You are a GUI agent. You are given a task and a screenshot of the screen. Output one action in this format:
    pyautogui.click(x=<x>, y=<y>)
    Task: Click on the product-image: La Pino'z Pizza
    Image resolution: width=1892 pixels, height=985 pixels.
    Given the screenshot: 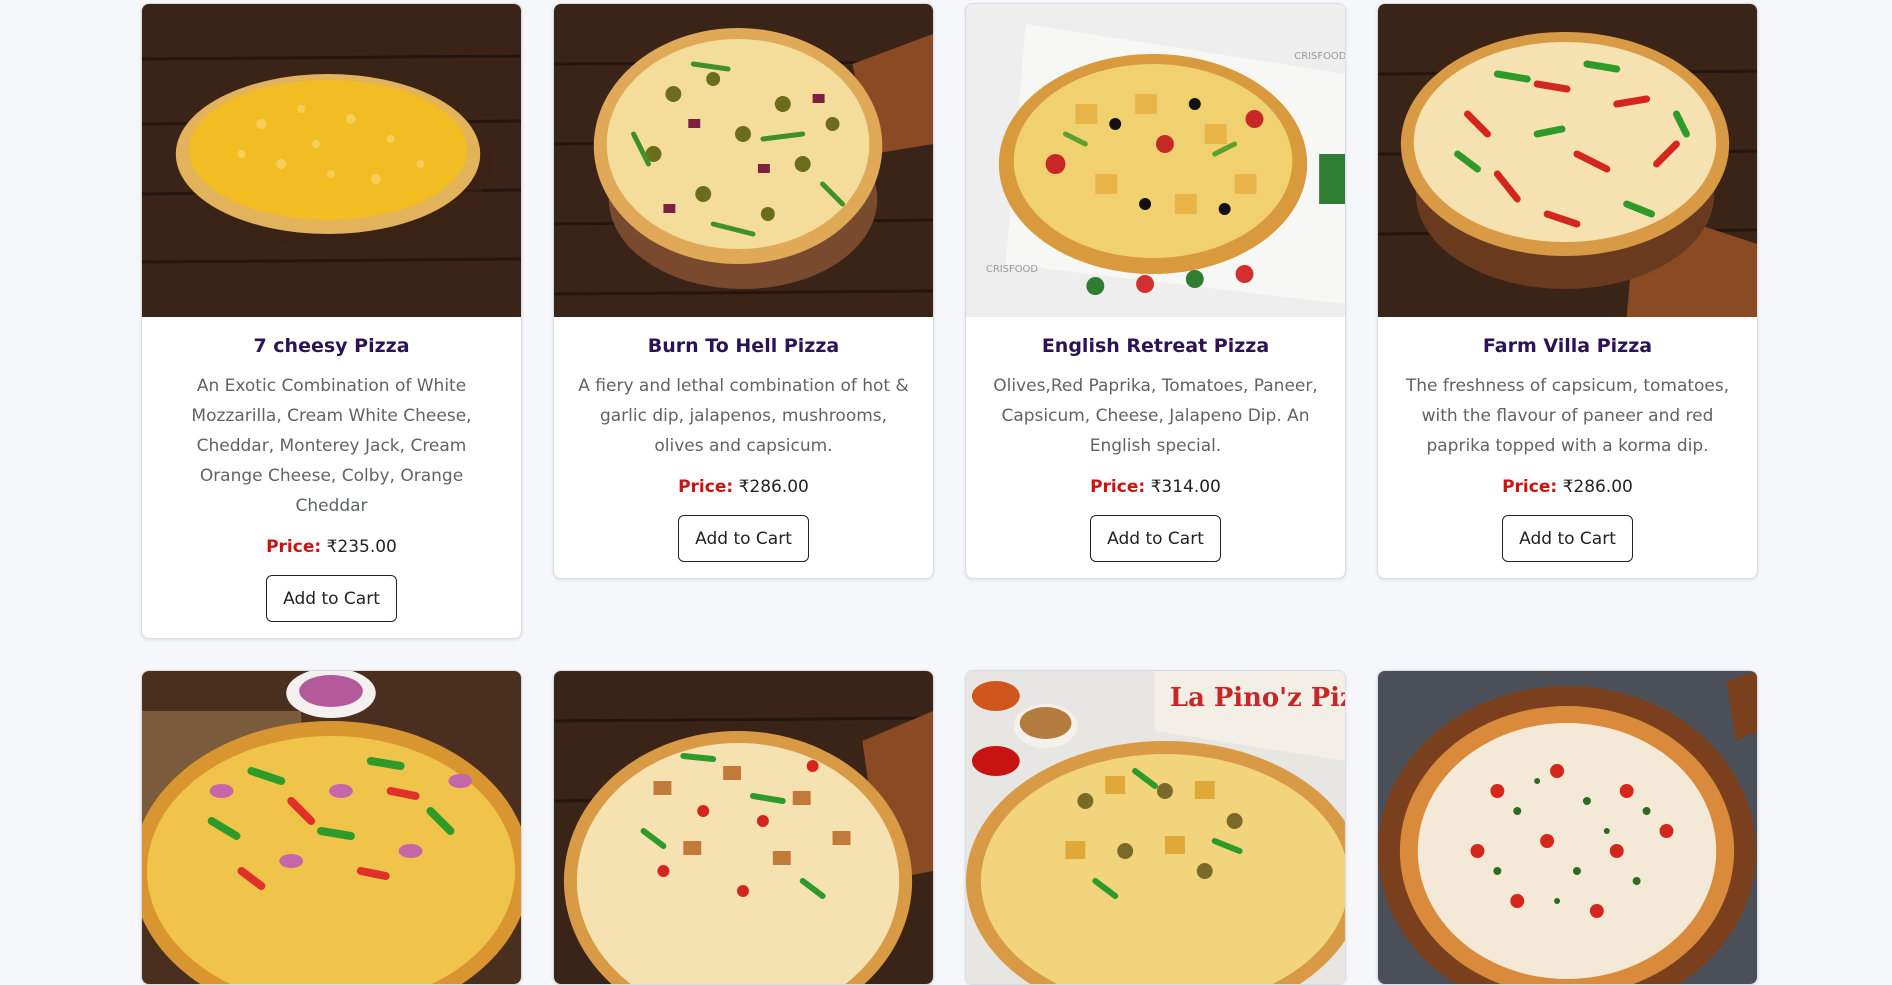 What is the action you would take?
    pyautogui.click(x=1155, y=827)
    